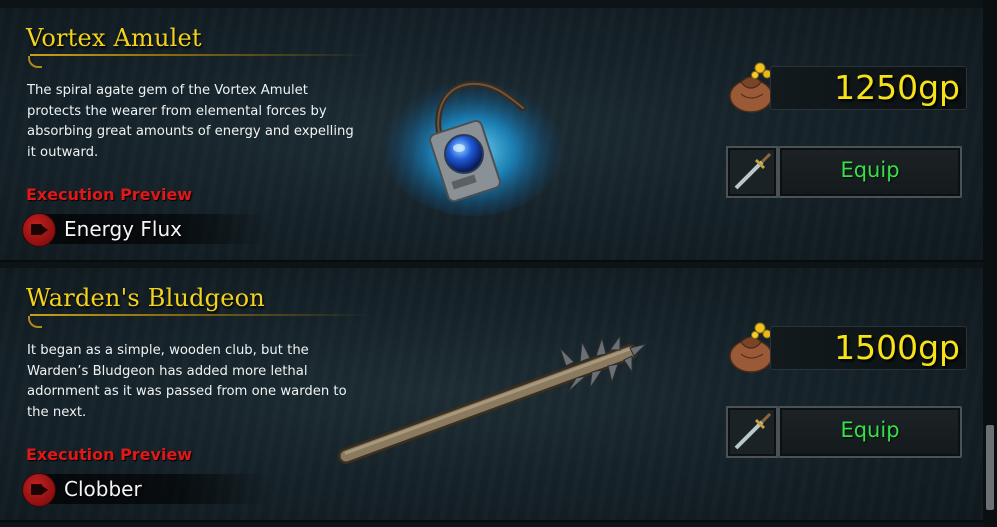 The width and height of the screenshot is (997, 527). I want to click on execution-name: Energy Flux, so click(123, 229).